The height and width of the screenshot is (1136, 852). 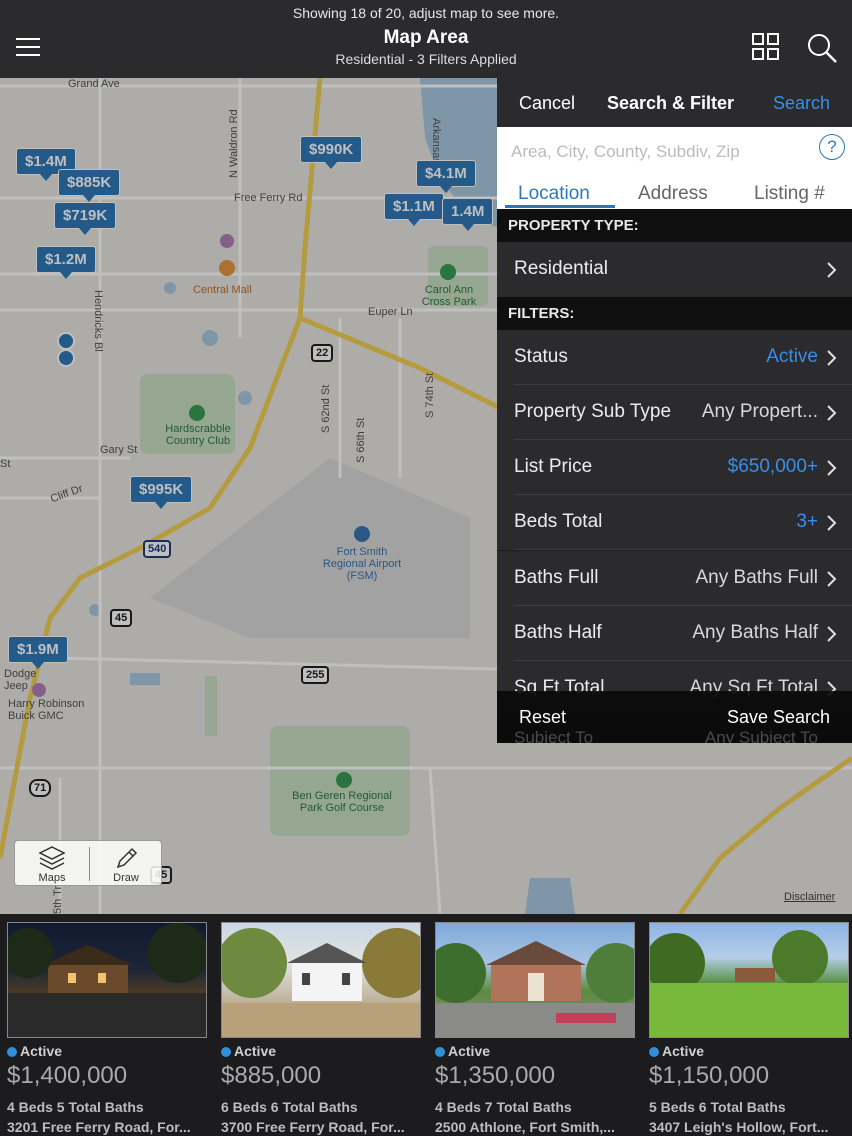 I want to click on map-price-pin: $4.1M, so click(x=446, y=176).